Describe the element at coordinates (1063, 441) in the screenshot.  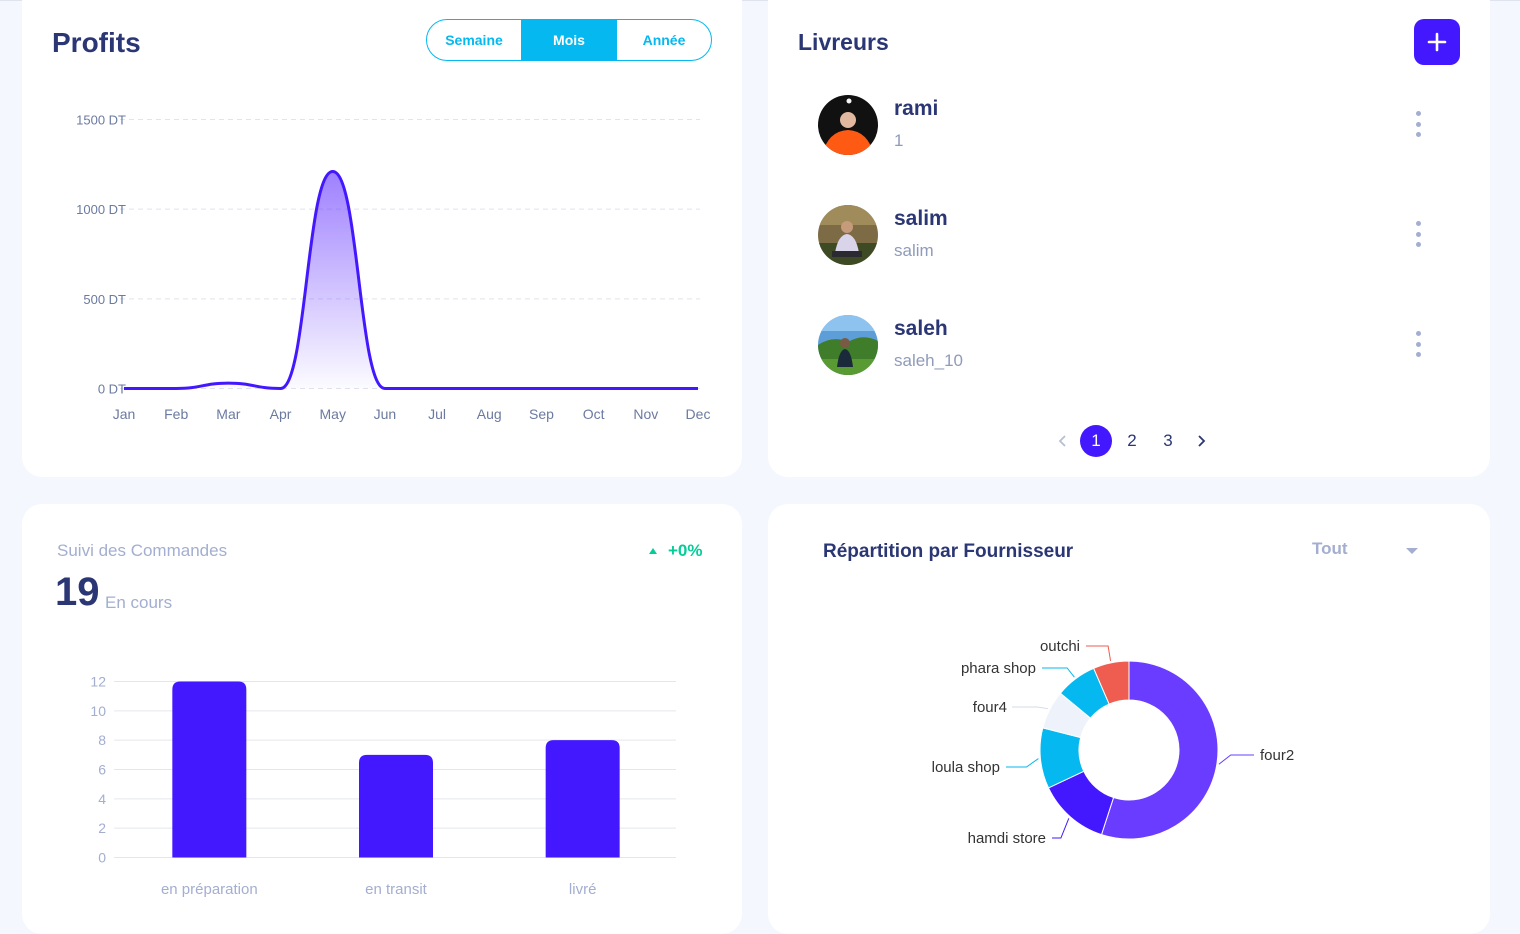
I see `chevron-left-icon` at that location.